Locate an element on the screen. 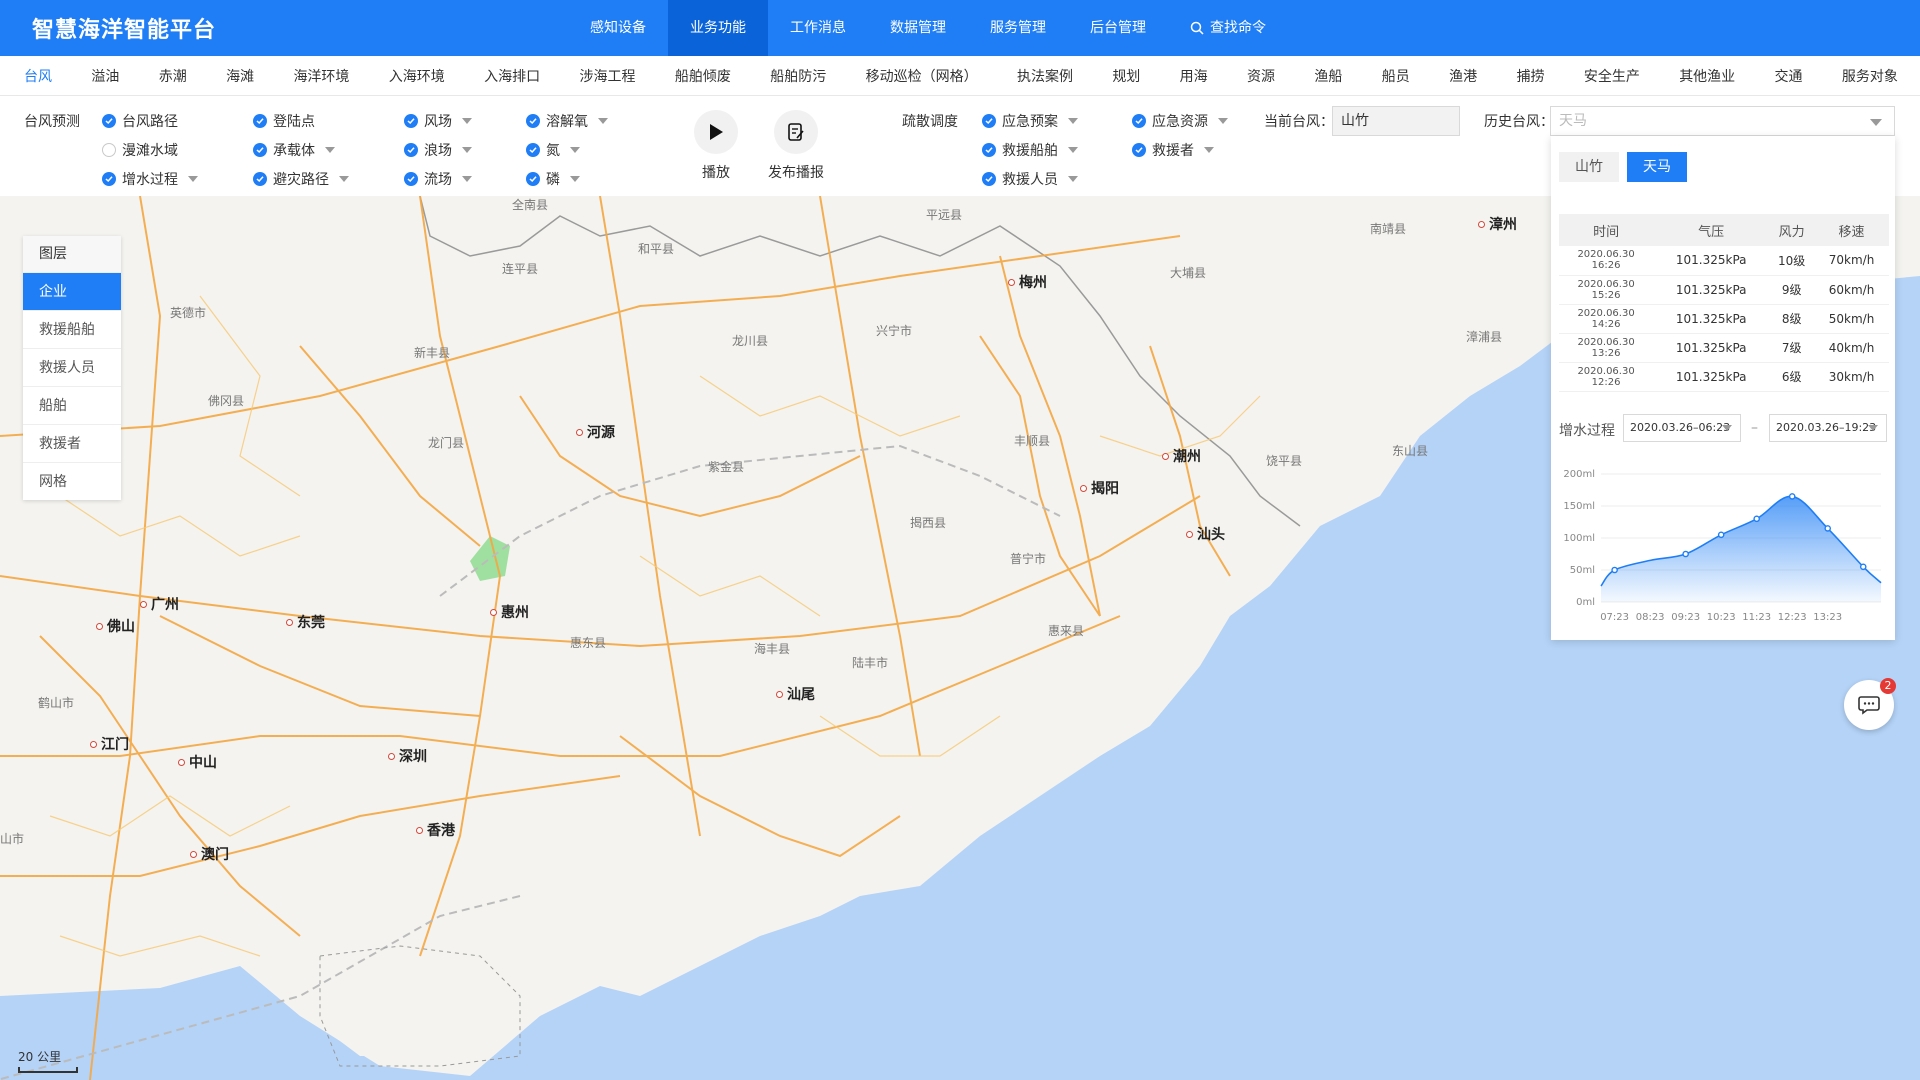  surge-end-select: 2020.03.26–19:23 is located at coordinates (1828, 428).